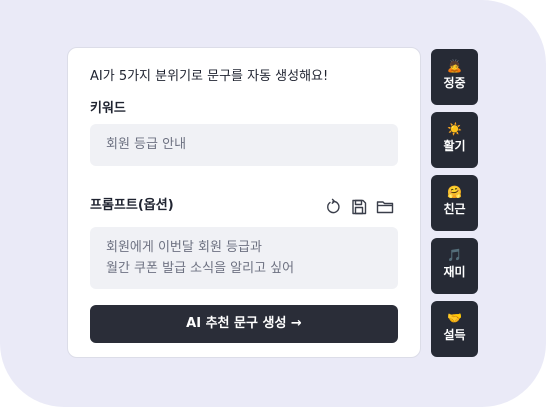  I want to click on keyword-input: 회원 등급 안내, so click(244, 145).